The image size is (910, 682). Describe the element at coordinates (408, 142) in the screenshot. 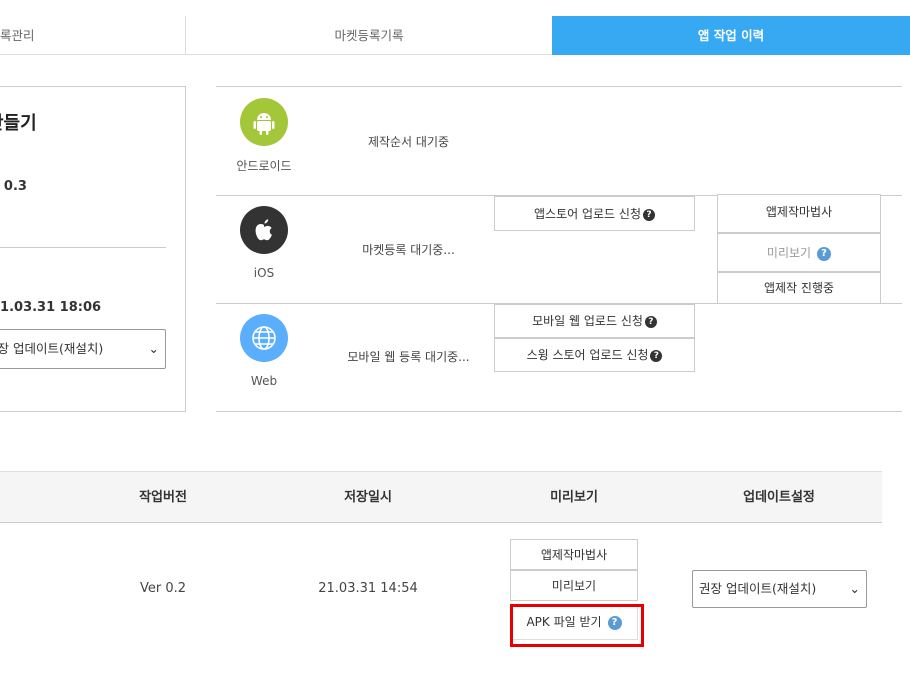

I see `android-status: 제작순서 대기중` at that location.